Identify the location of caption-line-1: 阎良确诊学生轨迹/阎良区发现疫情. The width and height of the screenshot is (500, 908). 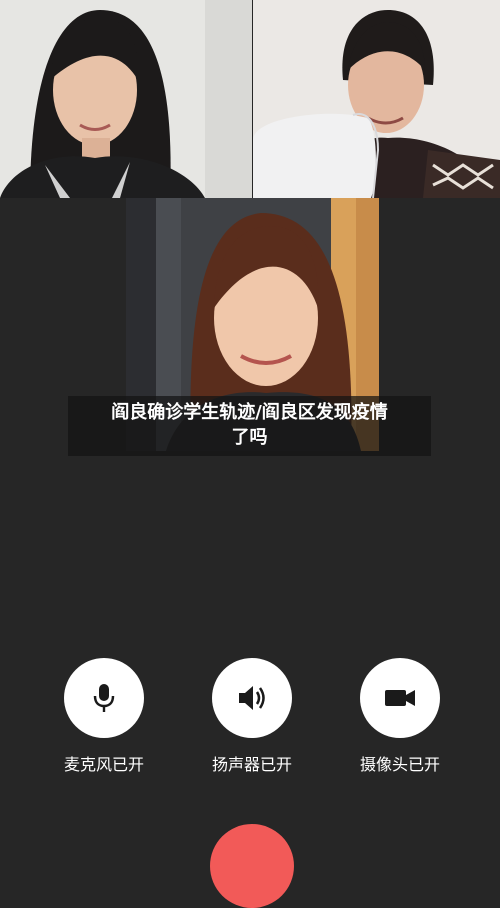
(249, 412).